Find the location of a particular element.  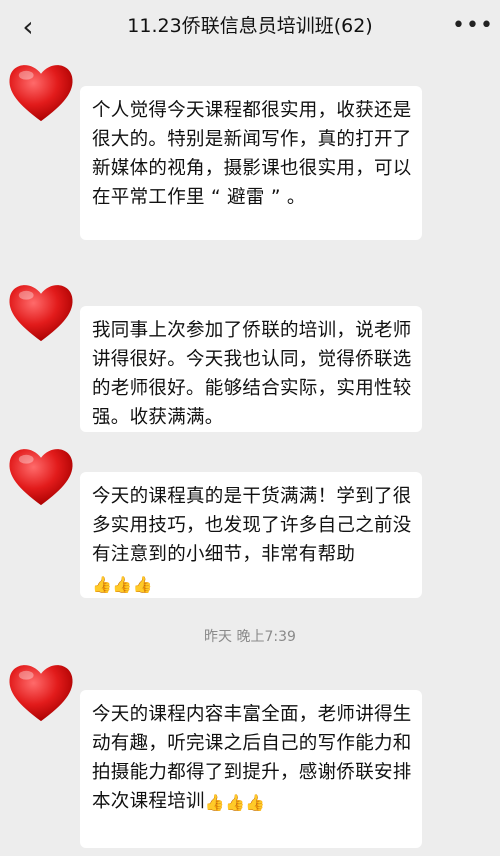

message-timestamp: 昨天 晚上7:39 is located at coordinates (250, 637).